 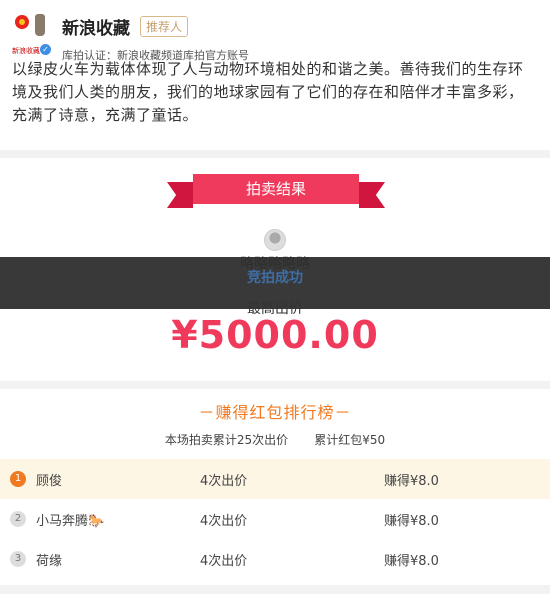 I want to click on ranking-summary: 本场拍卖累计25次出价 累计红包¥50, so click(x=275, y=439).